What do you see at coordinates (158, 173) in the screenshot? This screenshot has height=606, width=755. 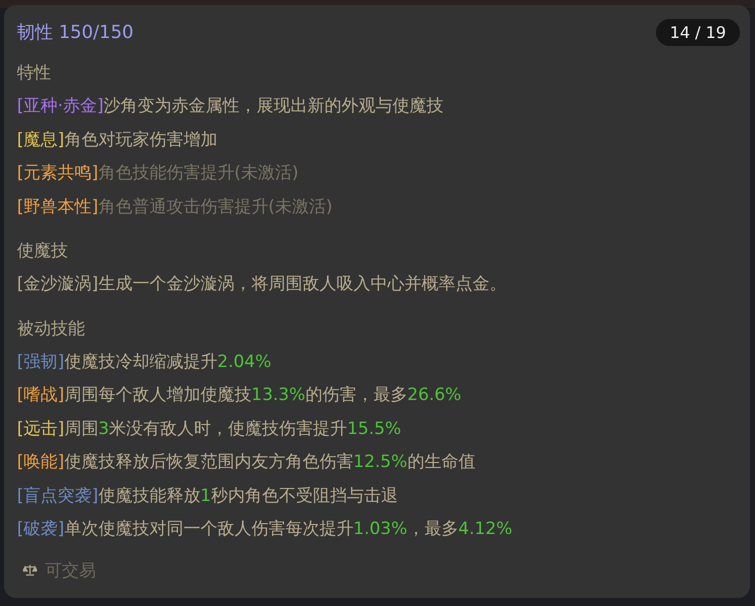 I see `description-line: [元素共鸣]角色技能伤害提升(未激活)` at bounding box center [158, 173].